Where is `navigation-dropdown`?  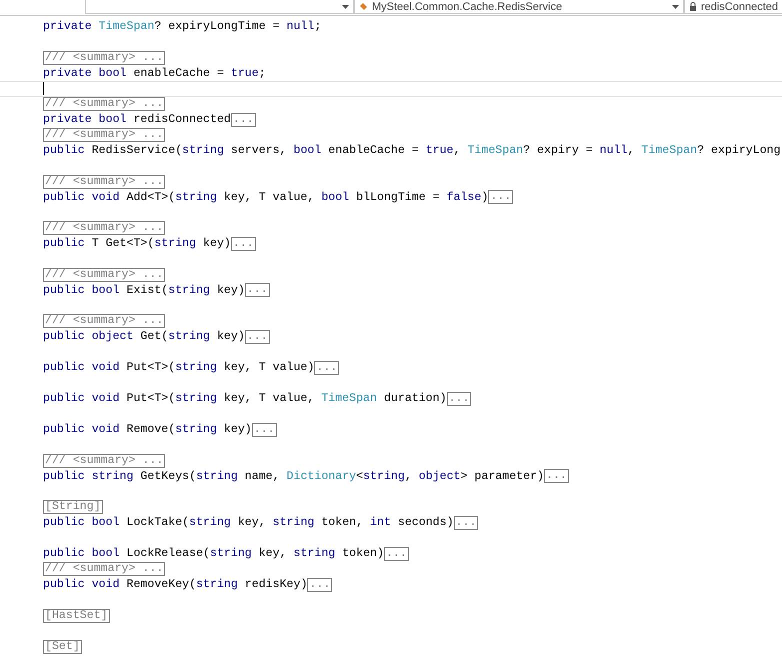 navigation-dropdown is located at coordinates (219, 7).